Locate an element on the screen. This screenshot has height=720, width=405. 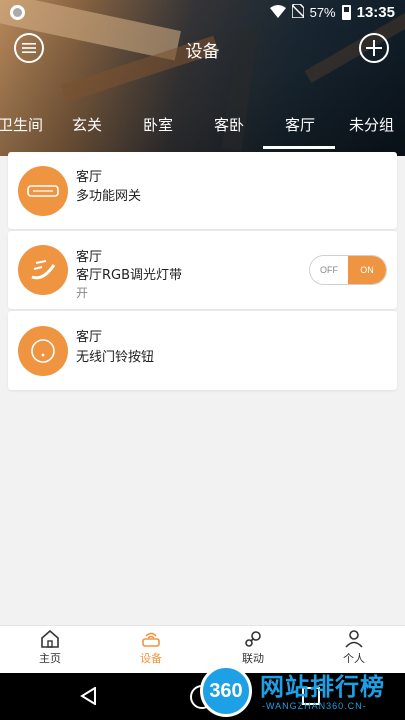
active-tab-indicator is located at coordinates (299, 147).